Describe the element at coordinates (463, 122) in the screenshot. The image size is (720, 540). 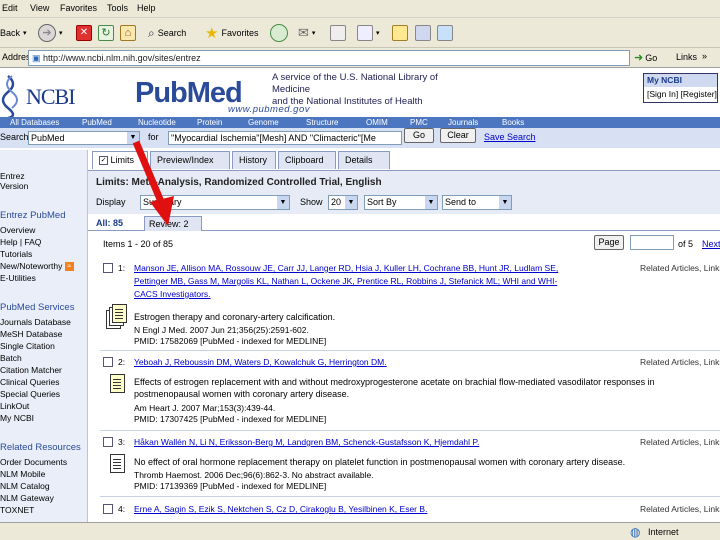
I see `nav-journals: Journals` at that location.